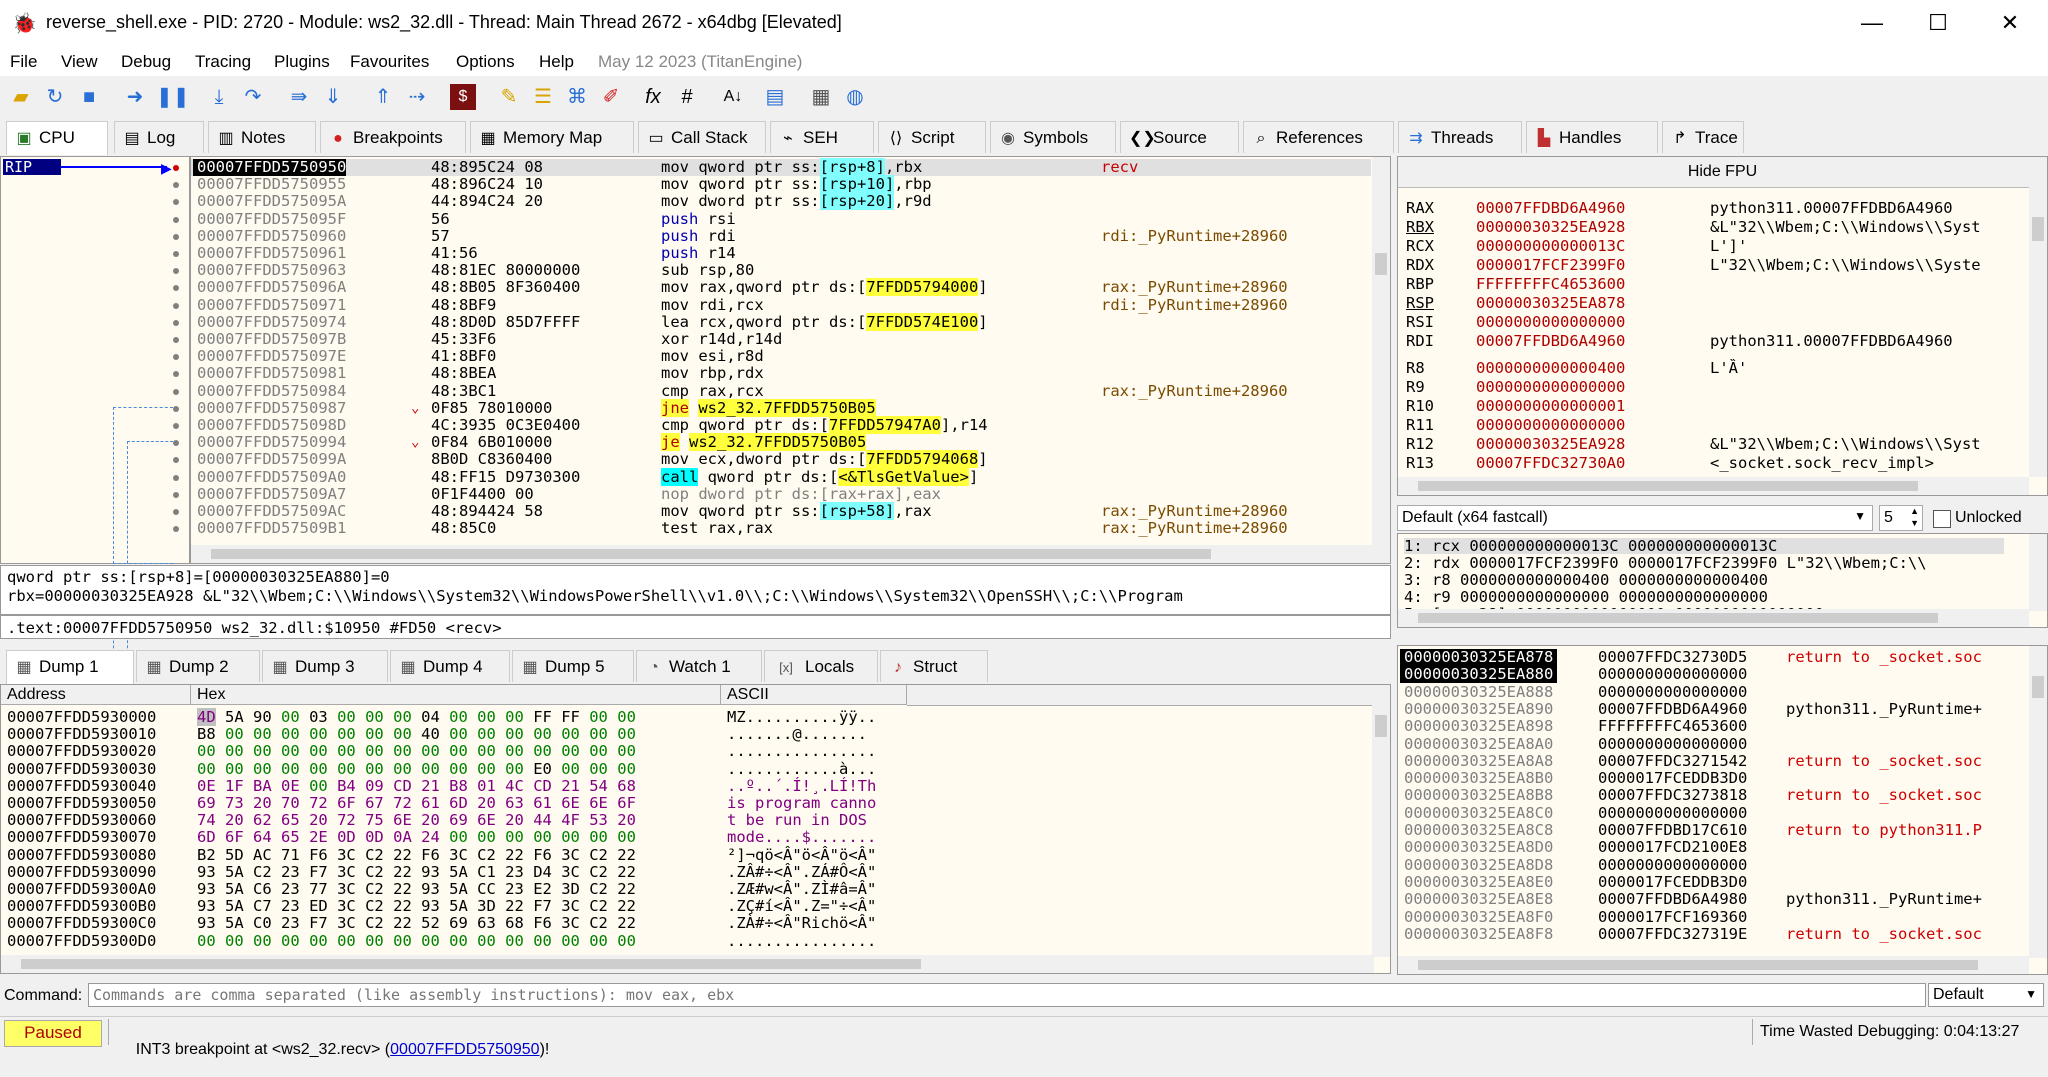 The width and height of the screenshot is (2048, 1077). What do you see at coordinates (934, 666) in the screenshot?
I see `tab-struct: ♪ Struct` at bounding box center [934, 666].